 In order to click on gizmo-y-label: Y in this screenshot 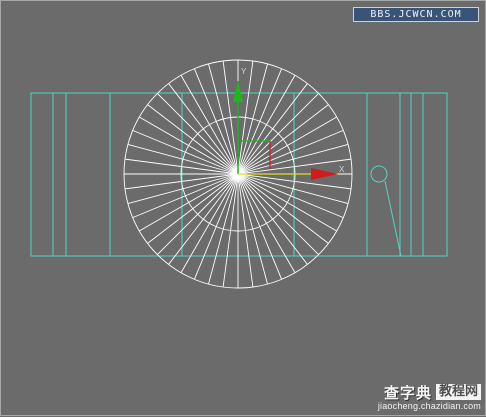, I will do `click(244, 71)`.